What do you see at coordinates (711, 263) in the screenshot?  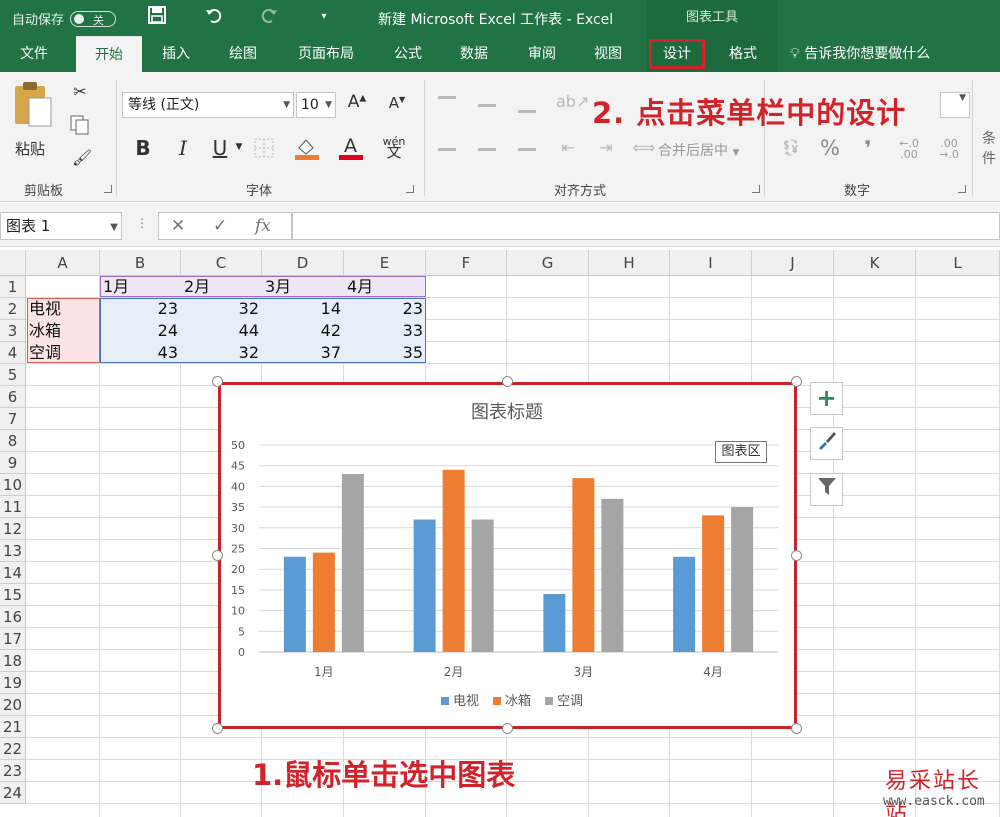 I see `column-header: I` at bounding box center [711, 263].